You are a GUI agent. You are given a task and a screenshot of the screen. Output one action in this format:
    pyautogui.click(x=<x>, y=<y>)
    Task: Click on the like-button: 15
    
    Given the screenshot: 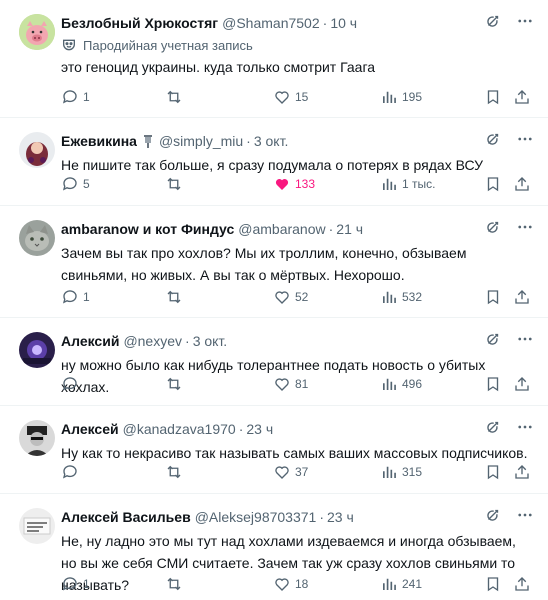 What is the action you would take?
    pyautogui.click(x=290, y=97)
    